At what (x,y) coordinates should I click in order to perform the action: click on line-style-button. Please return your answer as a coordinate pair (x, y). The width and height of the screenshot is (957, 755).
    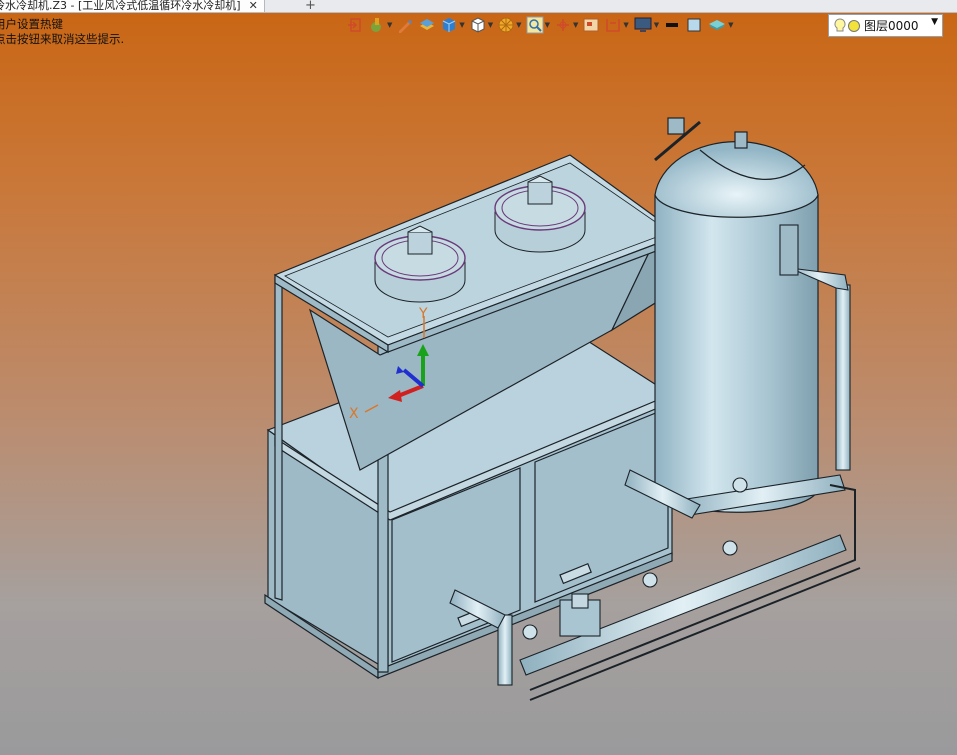
    Looking at the image, I should click on (672, 25).